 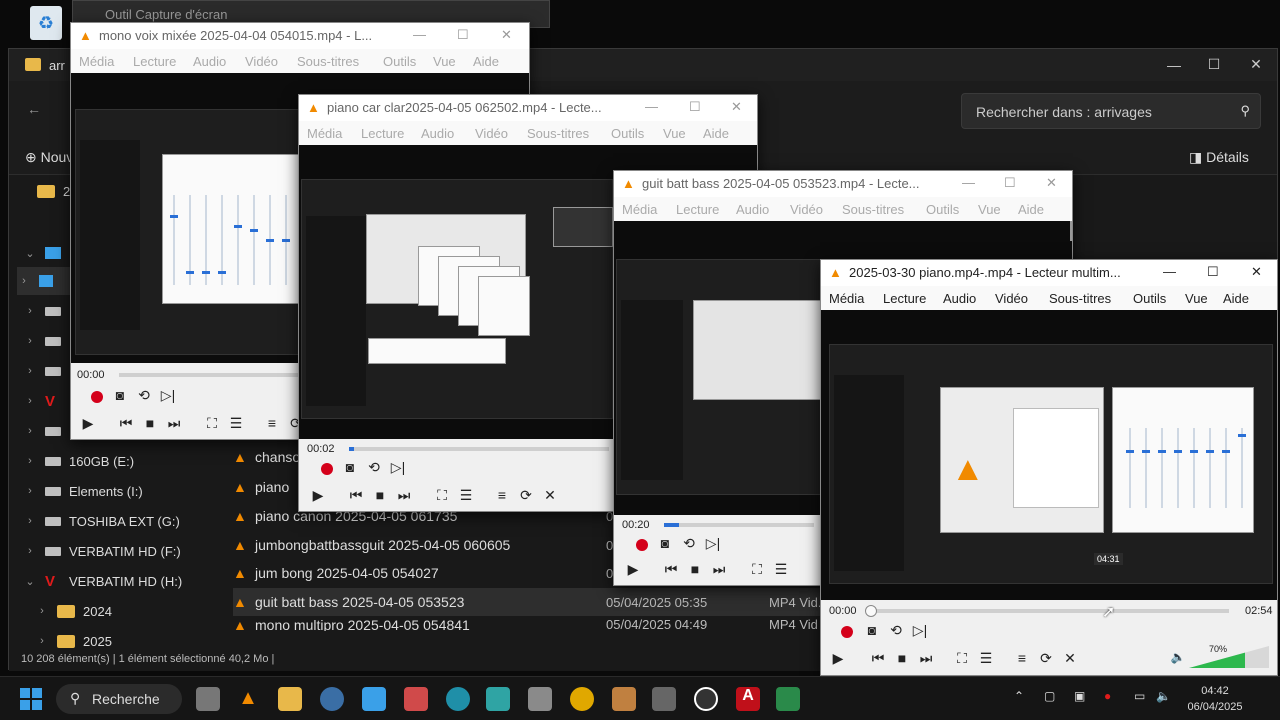 What do you see at coordinates (1107, 696) in the screenshot?
I see `tray-icon: ●` at bounding box center [1107, 696].